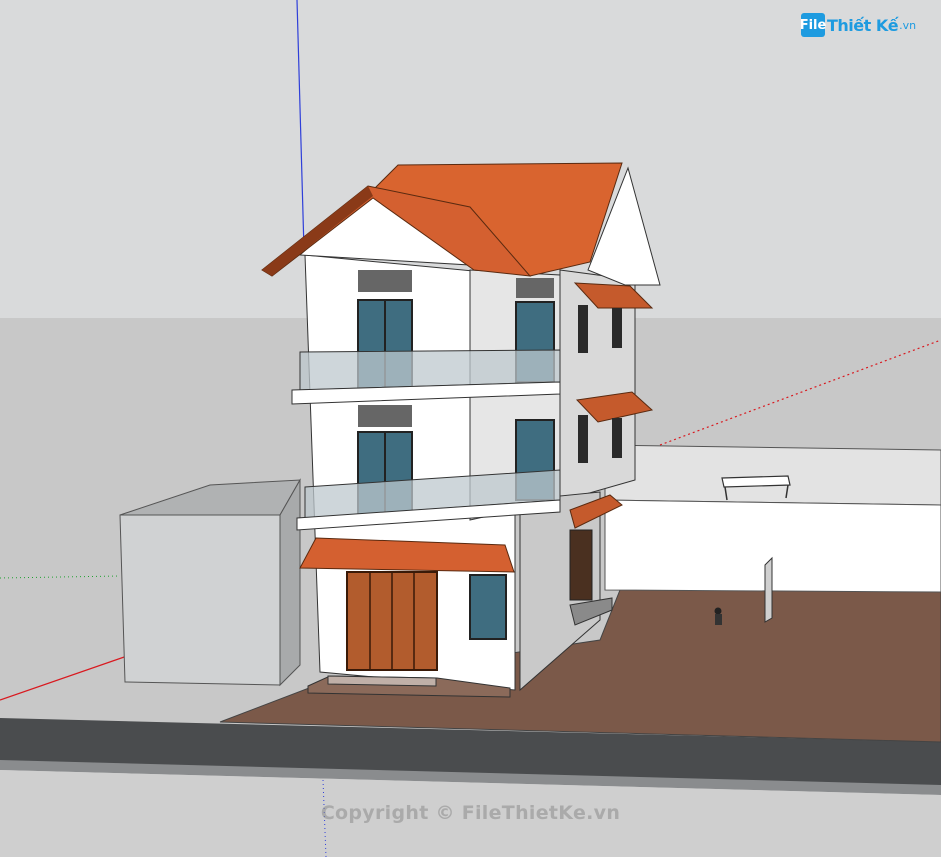  Describe the element at coordinates (908, 25) in the screenshot. I see `logo-suffix: .vn` at that location.